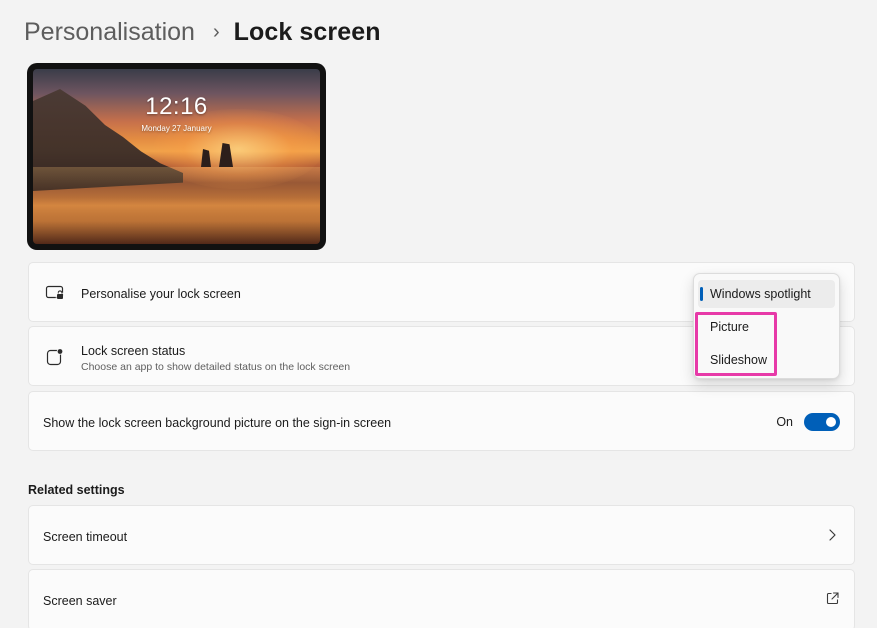 The image size is (877, 628). What do you see at coordinates (133, 351) in the screenshot?
I see `lock-screen-status-label: Lock screen status` at bounding box center [133, 351].